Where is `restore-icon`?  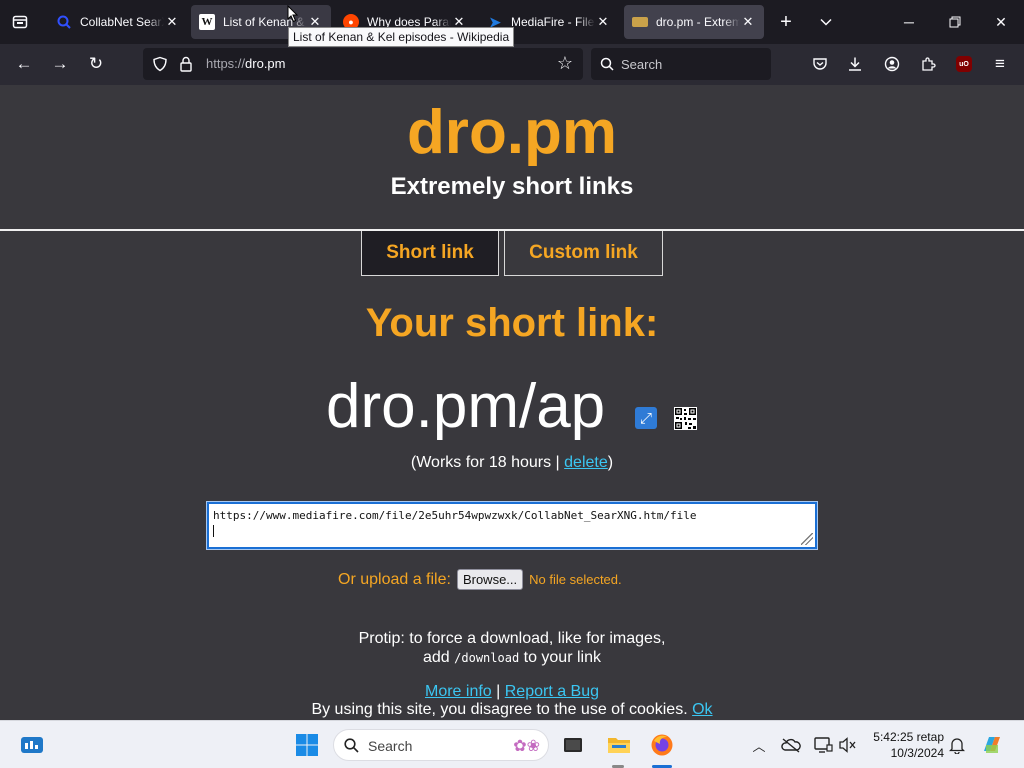
restore-icon is located at coordinates (955, 22).